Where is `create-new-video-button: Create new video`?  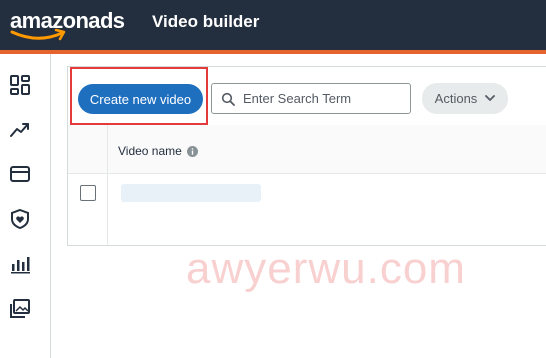 create-new-video-button: Create new video is located at coordinates (140, 99).